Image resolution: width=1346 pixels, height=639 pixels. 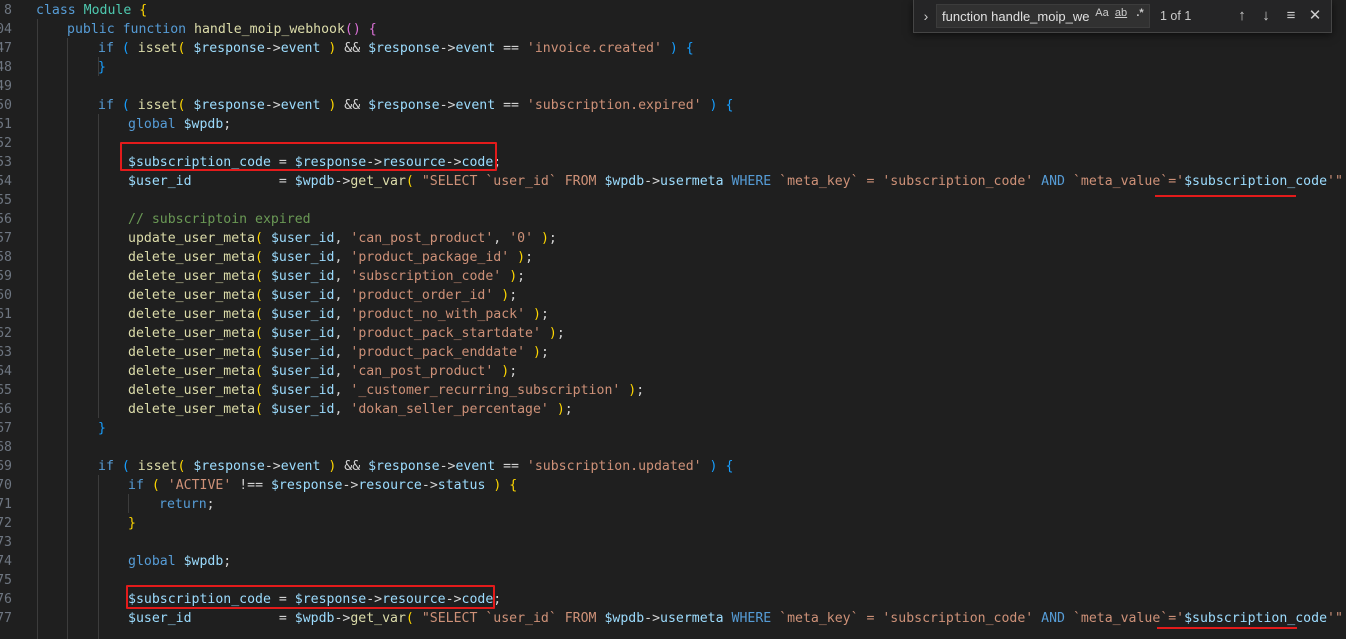 What do you see at coordinates (673, 124) in the screenshot?
I see `code-line: 51 global $wpdb;` at bounding box center [673, 124].